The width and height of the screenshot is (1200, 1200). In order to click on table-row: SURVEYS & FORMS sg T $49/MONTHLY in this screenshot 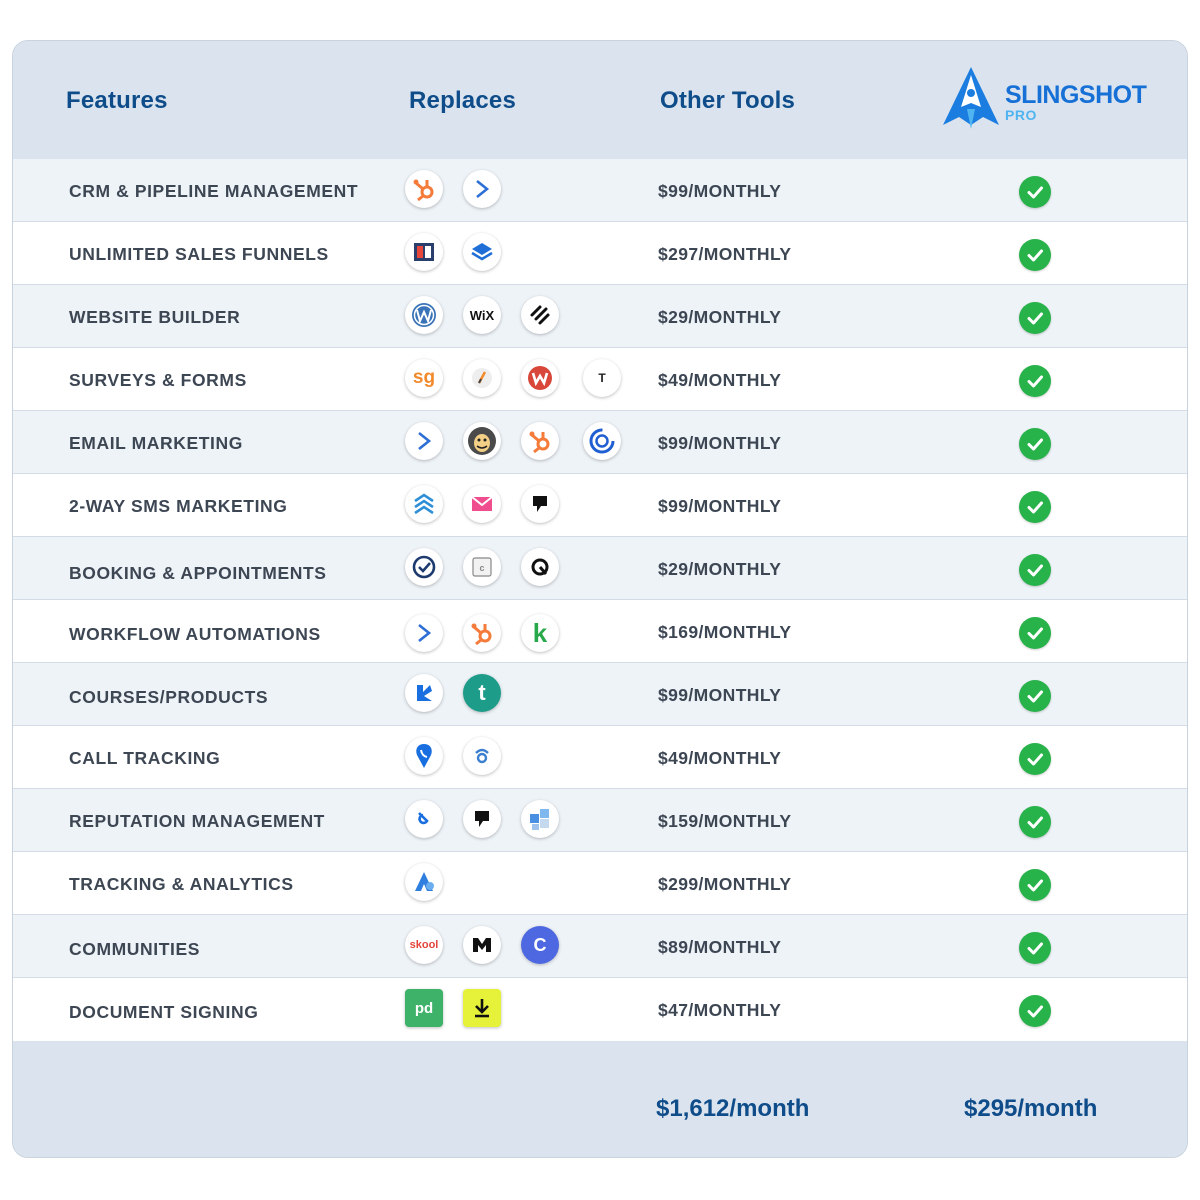, I will do `click(600, 379)`.